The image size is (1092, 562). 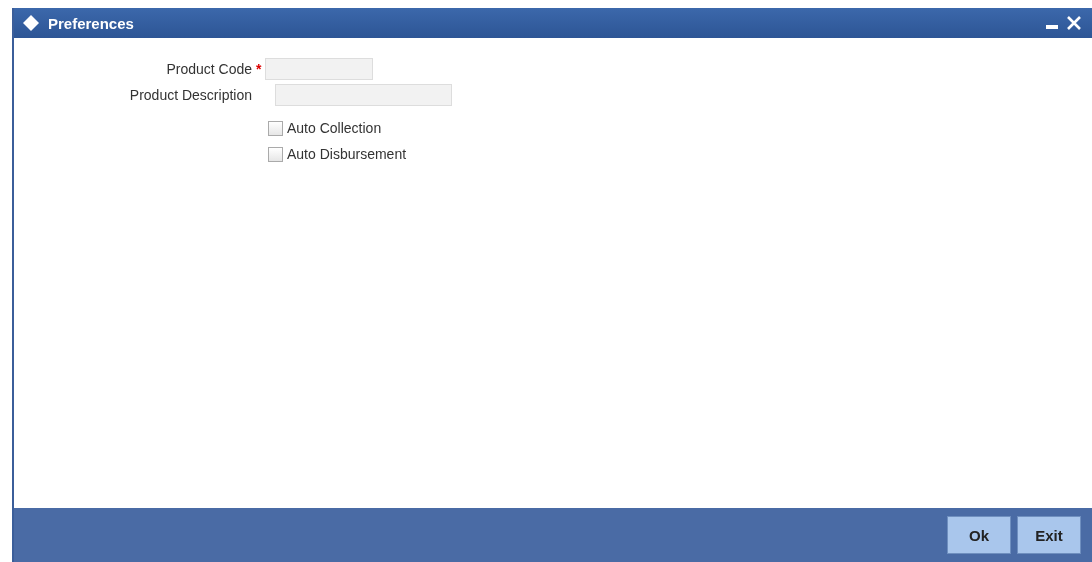 I want to click on close-icon, so click(x=1074, y=23).